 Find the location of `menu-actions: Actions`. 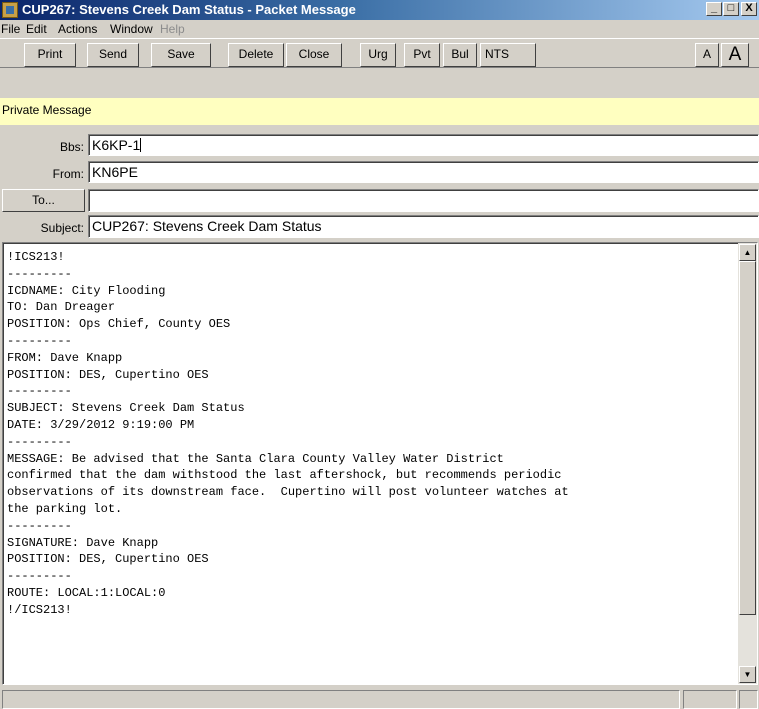

menu-actions: Actions is located at coordinates (77, 29).